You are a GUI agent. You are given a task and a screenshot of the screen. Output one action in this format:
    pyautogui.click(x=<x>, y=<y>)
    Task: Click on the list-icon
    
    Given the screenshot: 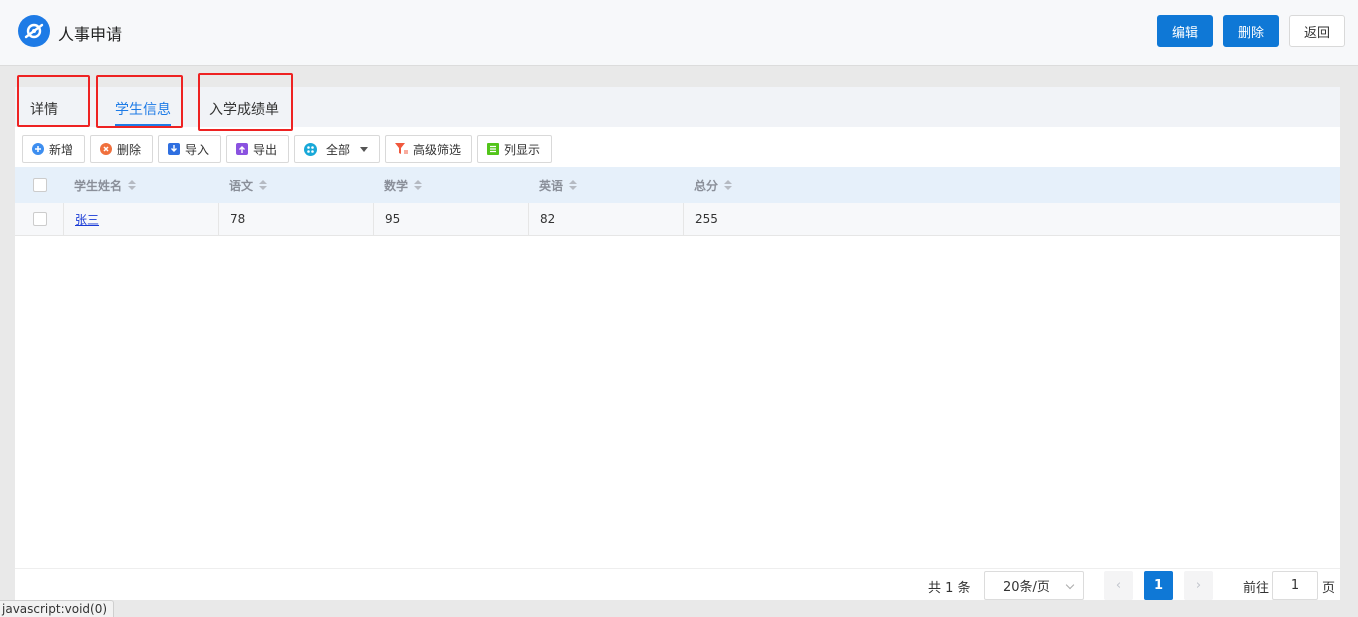 What is the action you would take?
    pyautogui.click(x=493, y=149)
    